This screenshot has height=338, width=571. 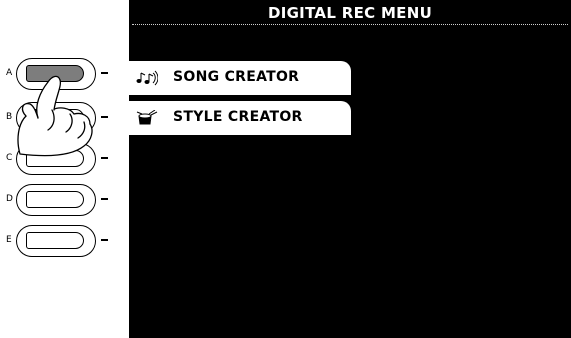 I want to click on title-divider, so click(x=350, y=24).